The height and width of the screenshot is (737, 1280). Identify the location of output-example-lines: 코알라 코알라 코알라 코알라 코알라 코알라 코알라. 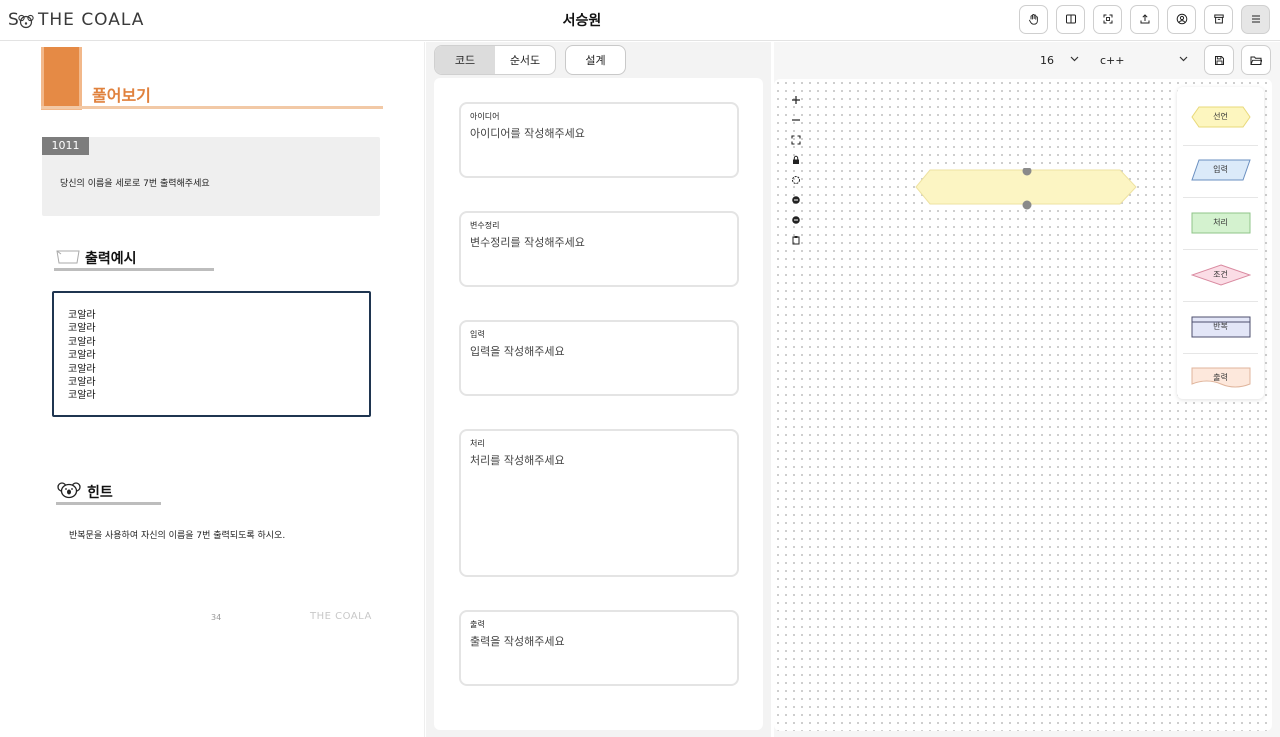
(82, 356).